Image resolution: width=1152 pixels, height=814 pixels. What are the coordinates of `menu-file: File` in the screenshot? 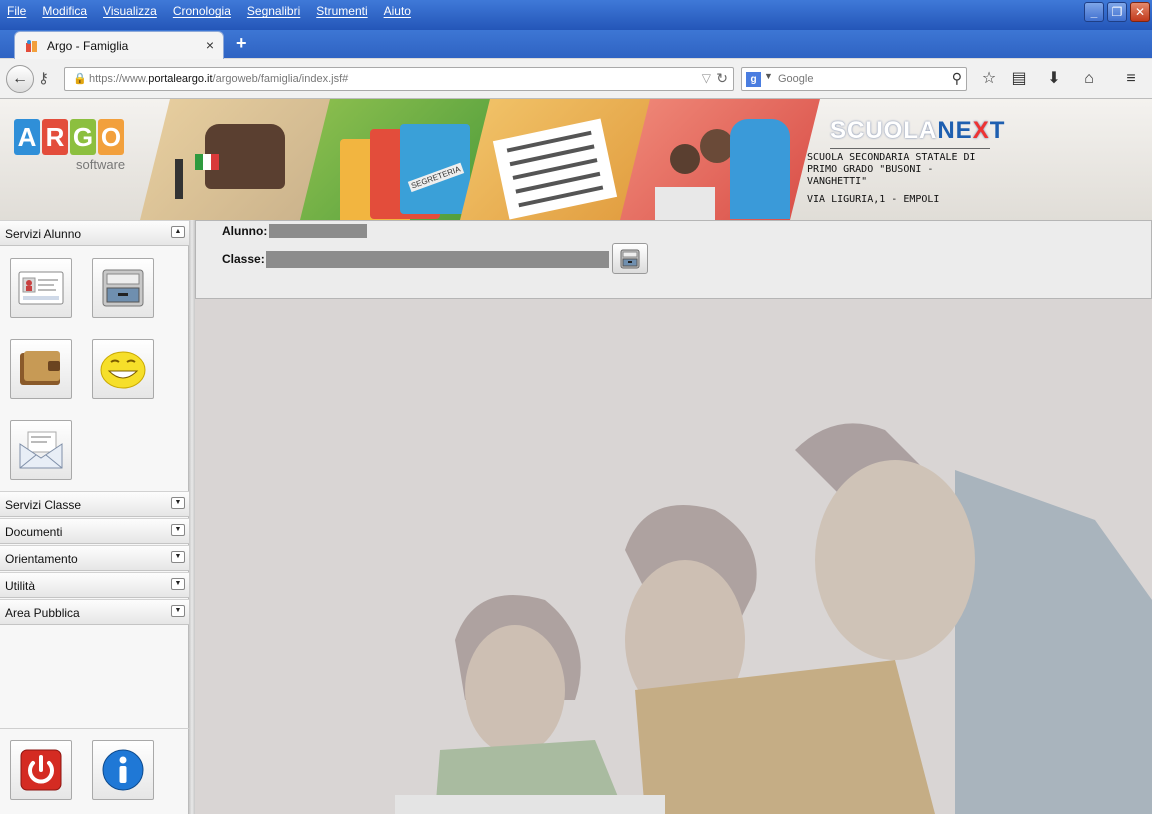 It's located at (16, 11).